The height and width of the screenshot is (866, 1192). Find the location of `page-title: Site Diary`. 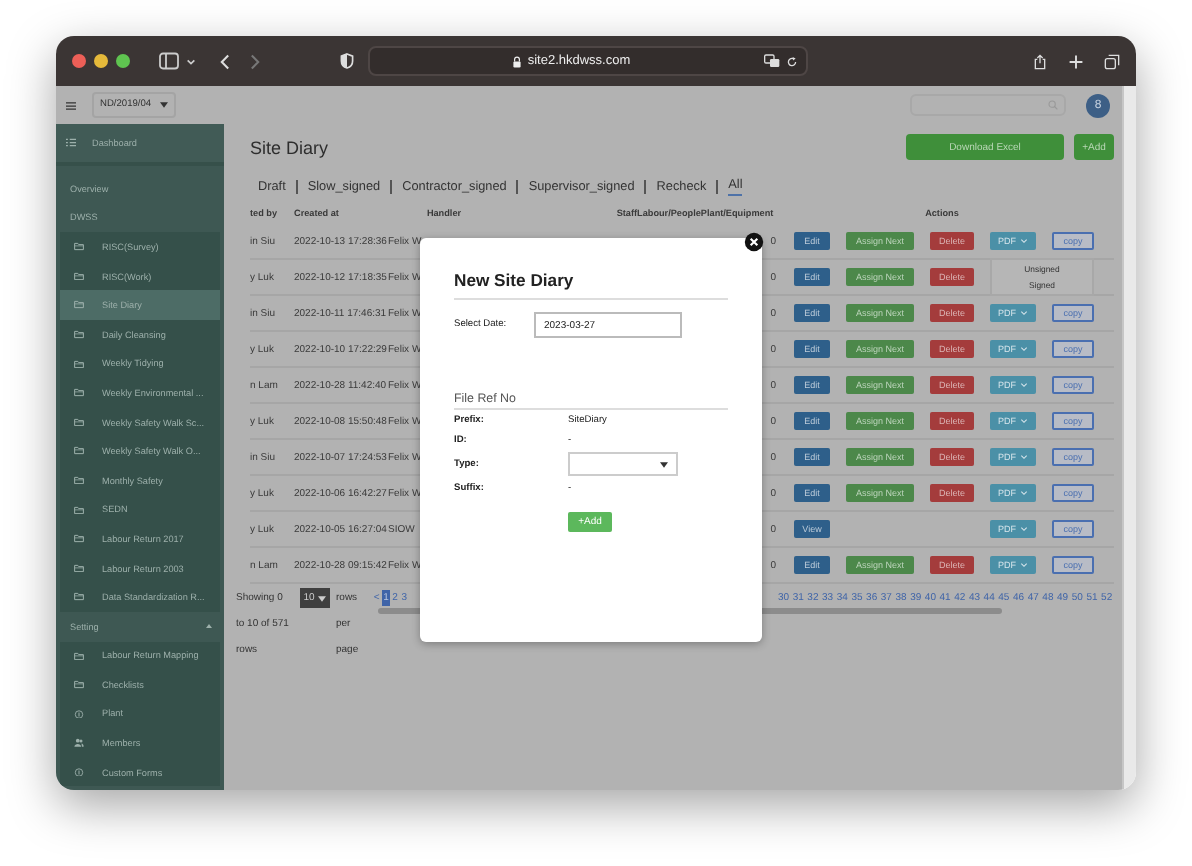

page-title: Site Diary is located at coordinates (289, 147).